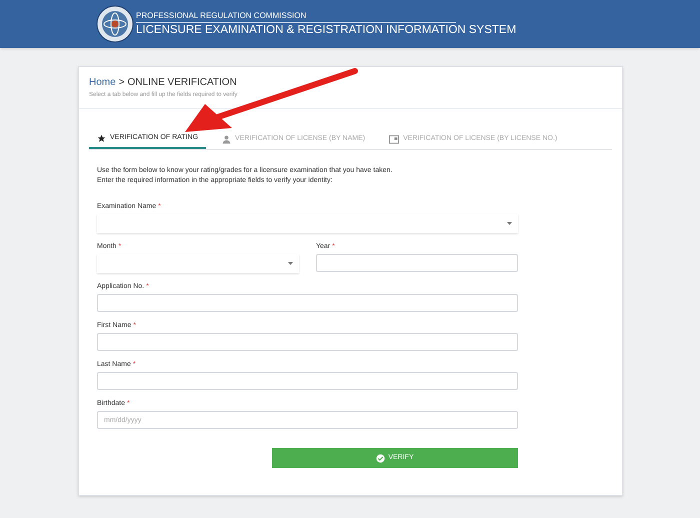 The image size is (700, 518). What do you see at coordinates (101, 138) in the screenshot?
I see `star-icon` at bounding box center [101, 138].